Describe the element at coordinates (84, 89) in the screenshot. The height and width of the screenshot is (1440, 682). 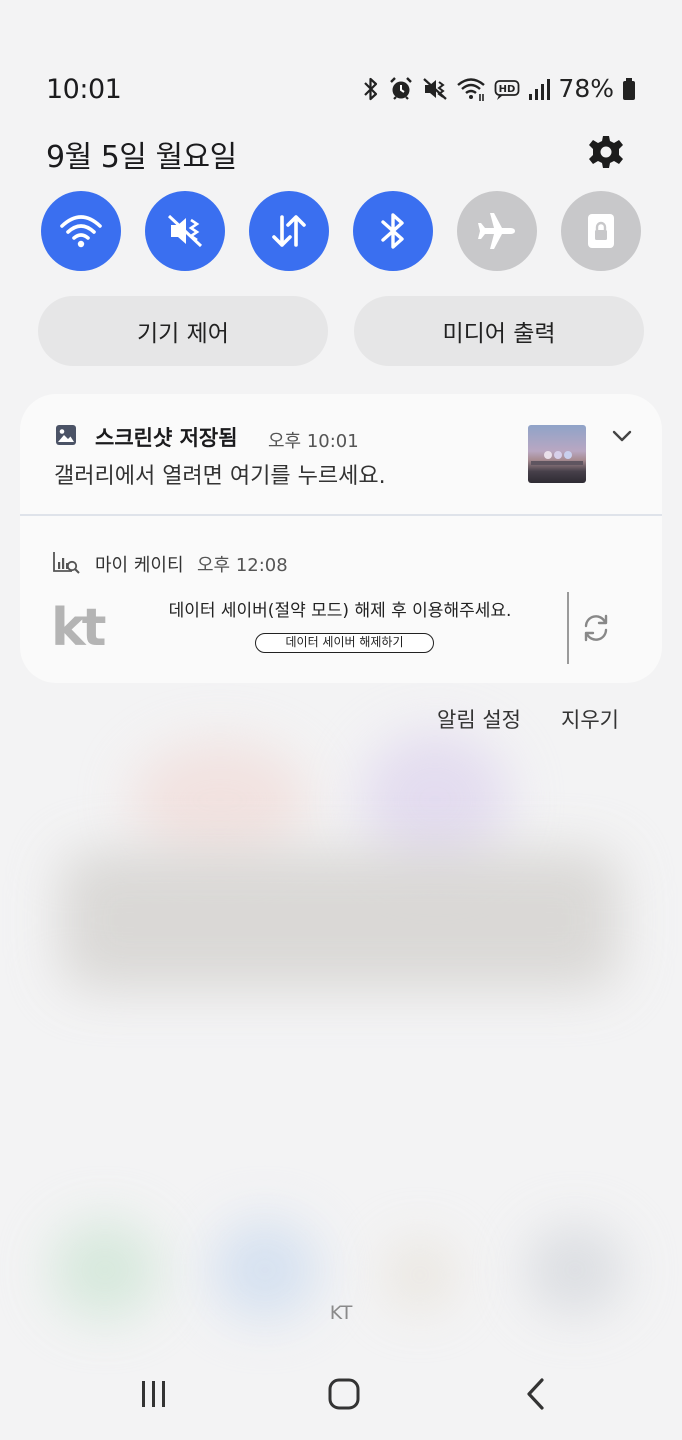
I see `status-time: 10:01` at that location.